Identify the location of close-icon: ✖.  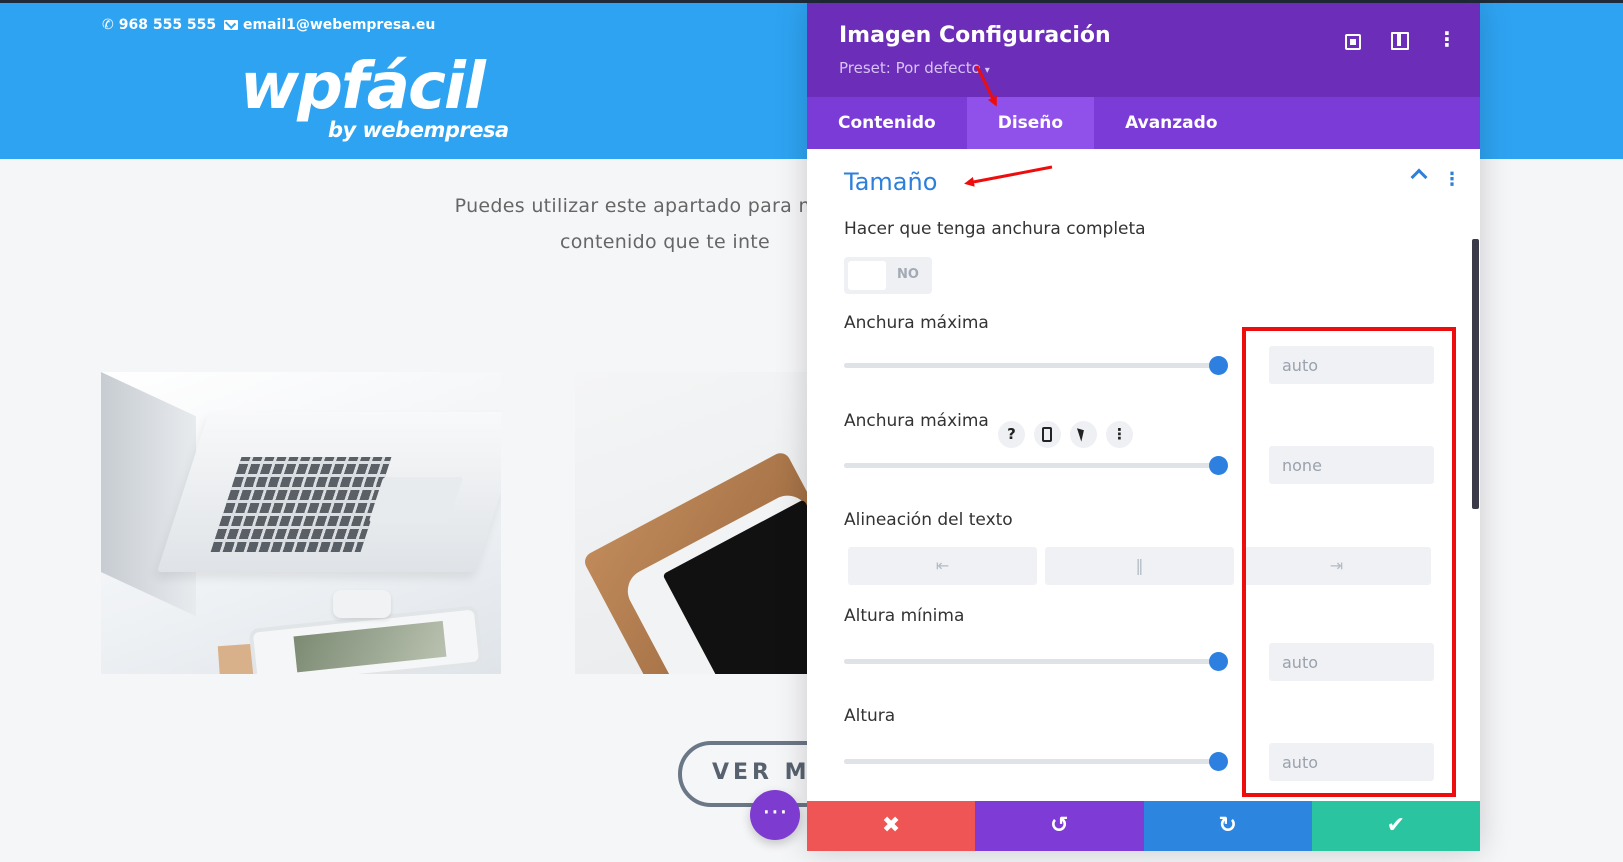
(891, 825).